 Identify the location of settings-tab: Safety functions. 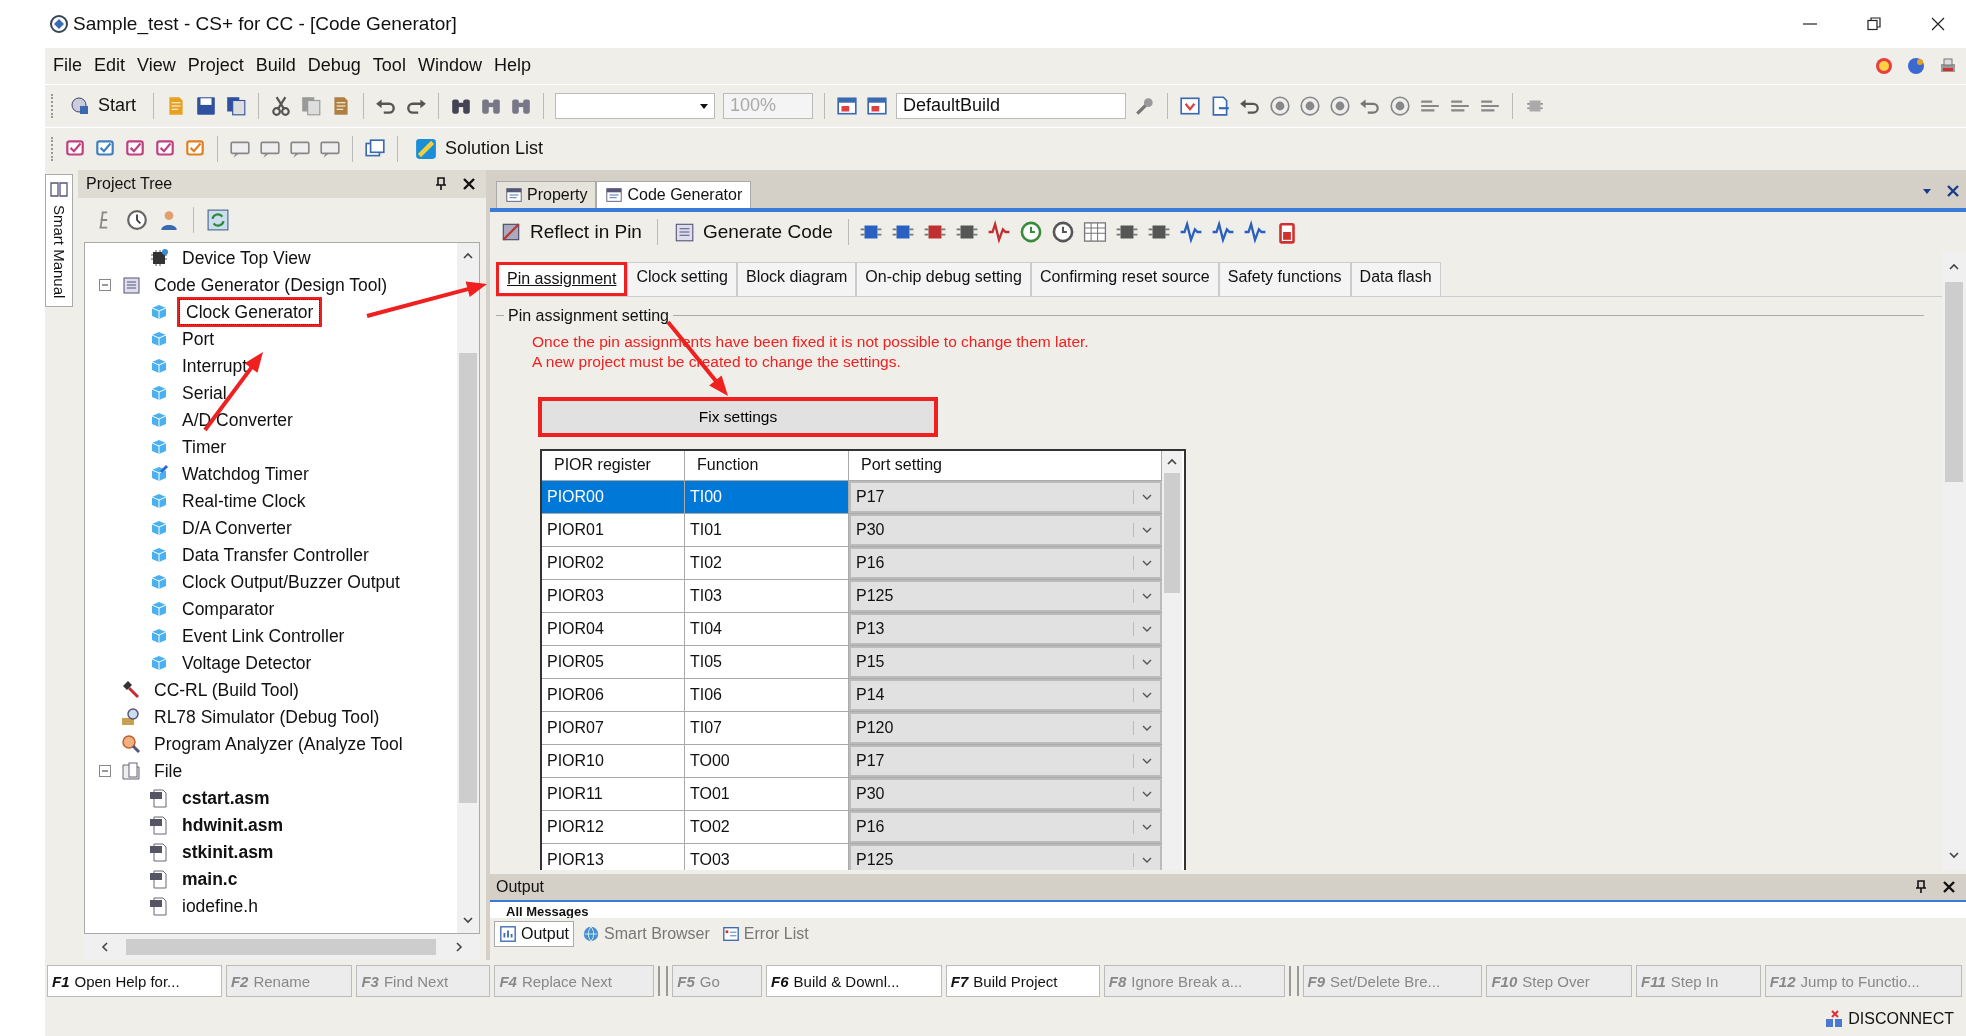
(1284, 278).